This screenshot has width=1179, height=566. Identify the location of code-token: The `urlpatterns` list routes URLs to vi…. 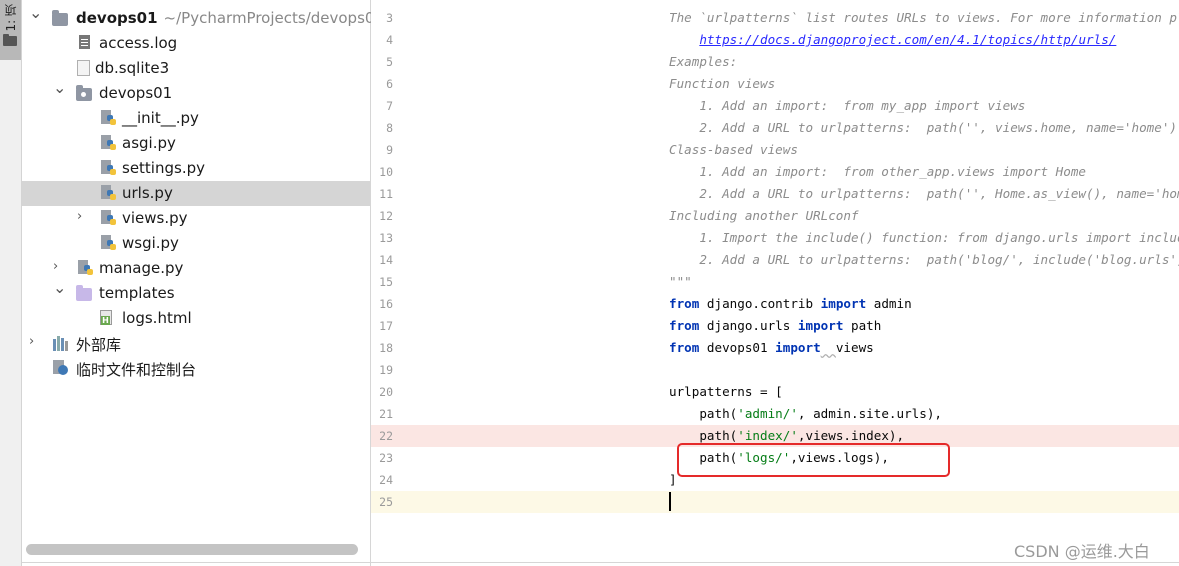
(924, 17).